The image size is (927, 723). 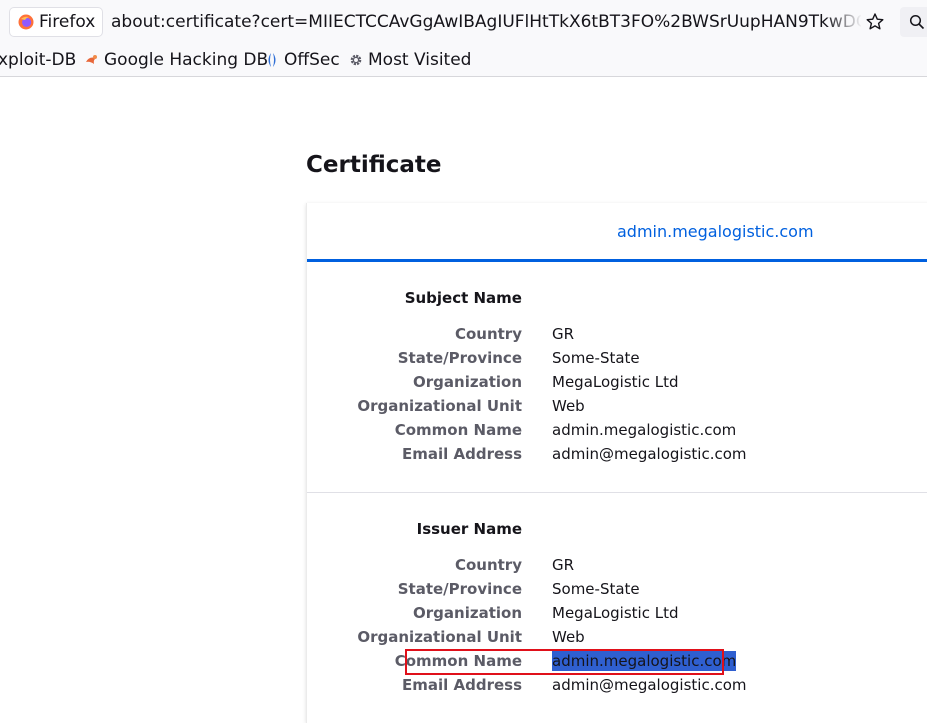 I want to click on identity-box: Firefox, so click(x=56, y=22).